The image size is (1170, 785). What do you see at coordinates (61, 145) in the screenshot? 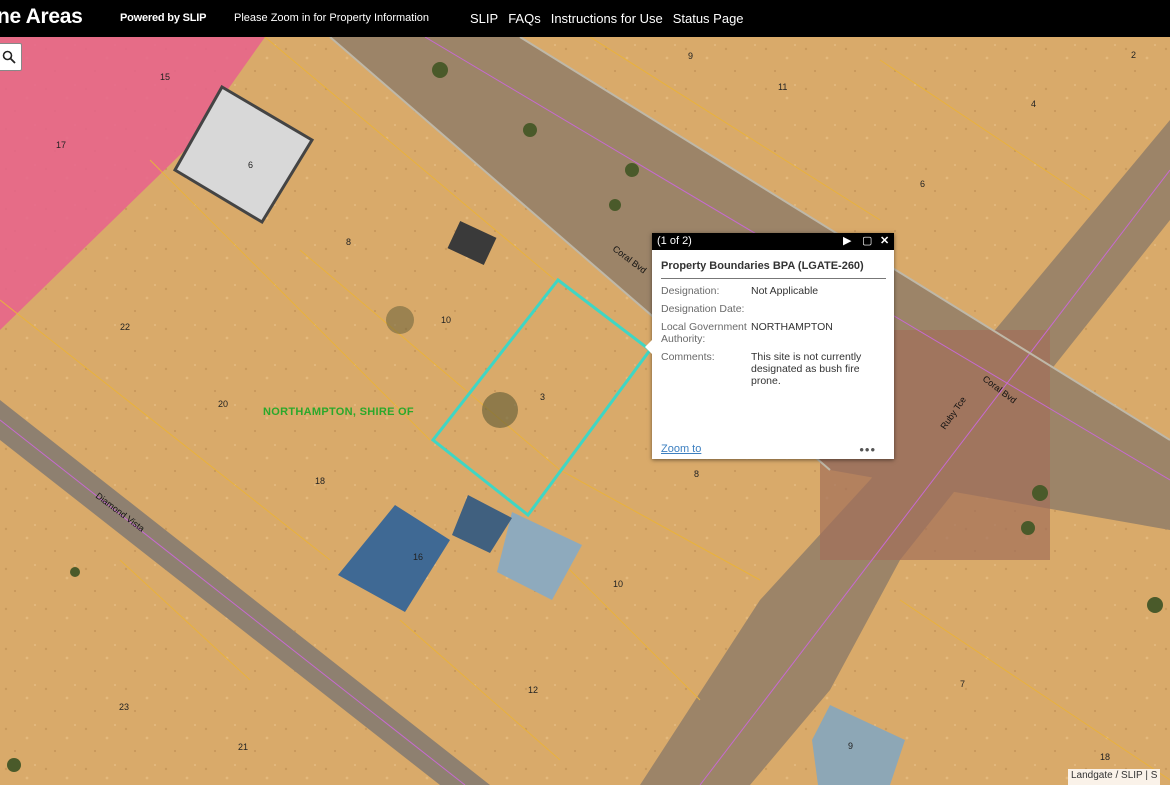
I see `lot-label: 17` at bounding box center [61, 145].